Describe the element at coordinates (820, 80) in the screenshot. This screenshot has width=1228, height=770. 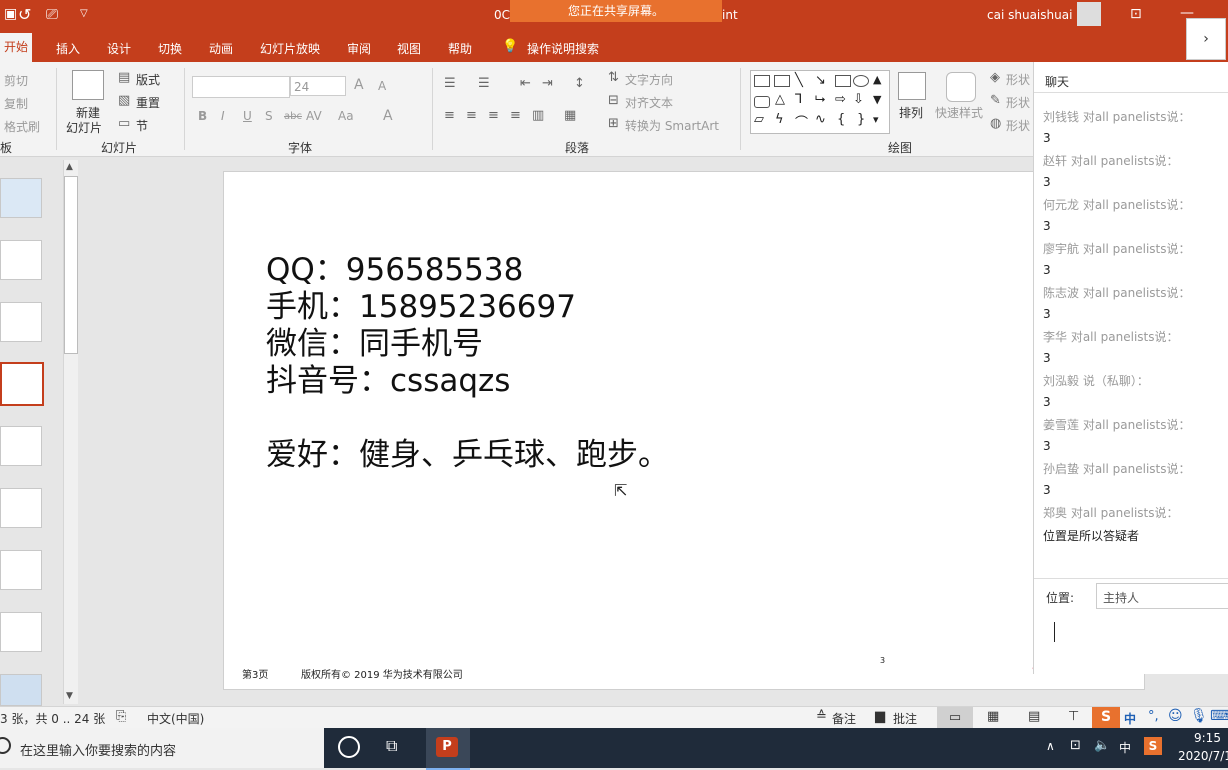
I see `arrow-line-shape-icon: ↘` at that location.